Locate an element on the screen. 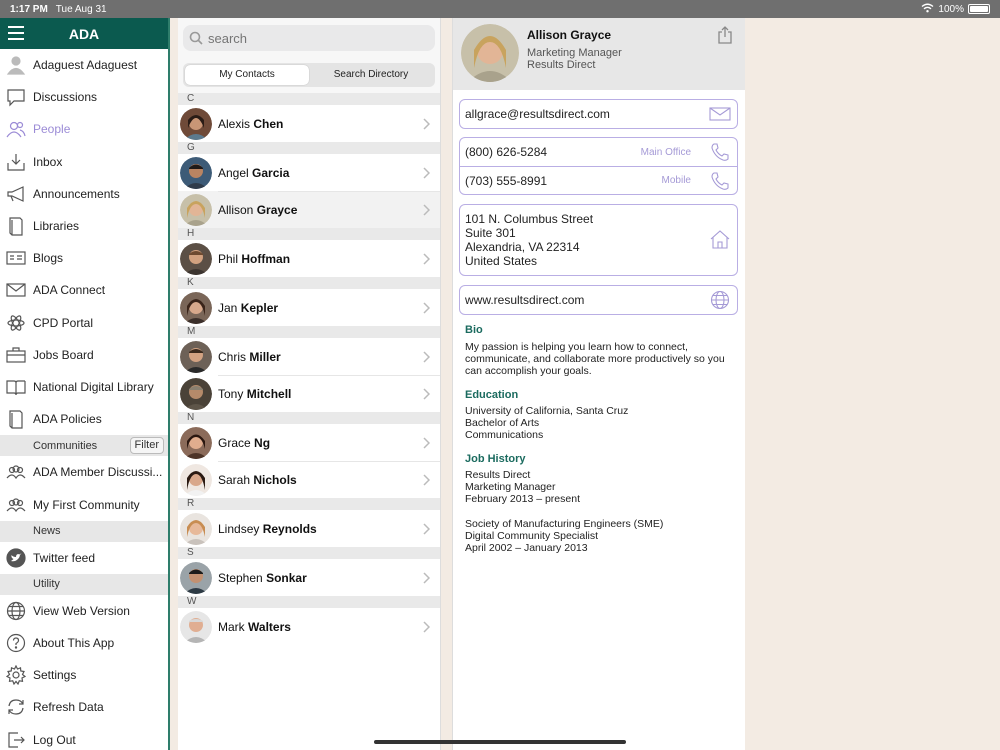 The width and height of the screenshot is (1000, 750). inbox-icon is located at coordinates (16, 162).